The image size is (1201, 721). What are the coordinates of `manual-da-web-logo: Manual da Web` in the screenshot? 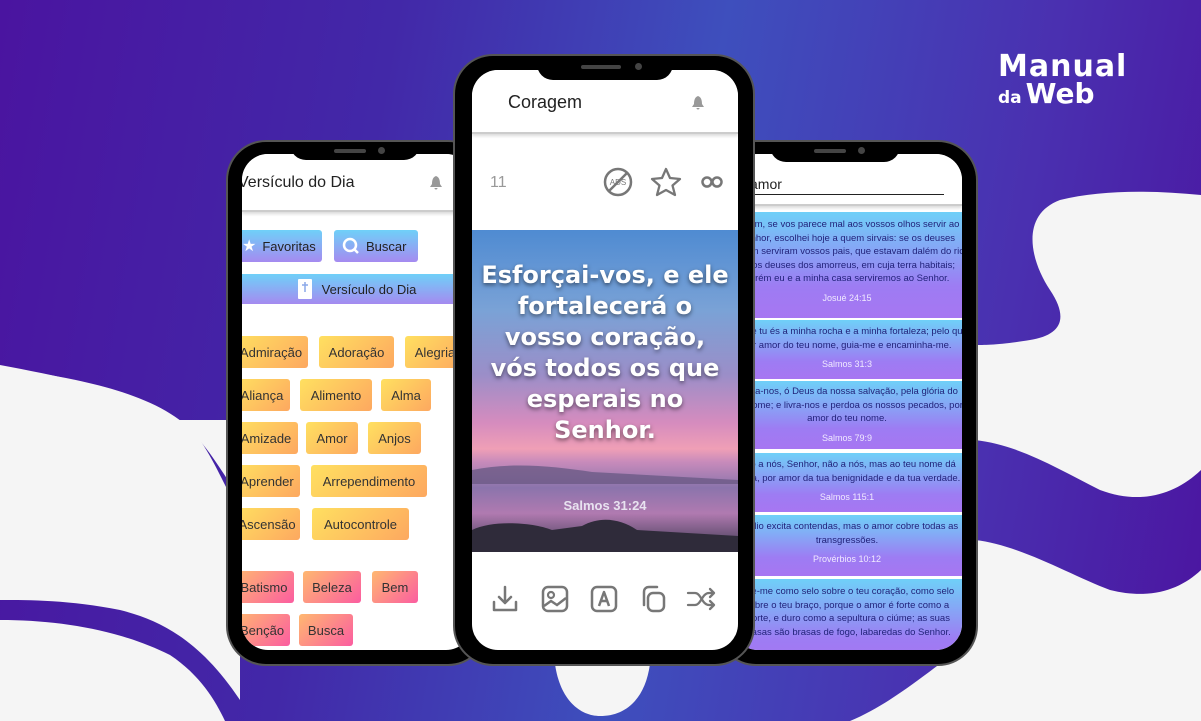 It's located at (1062, 80).